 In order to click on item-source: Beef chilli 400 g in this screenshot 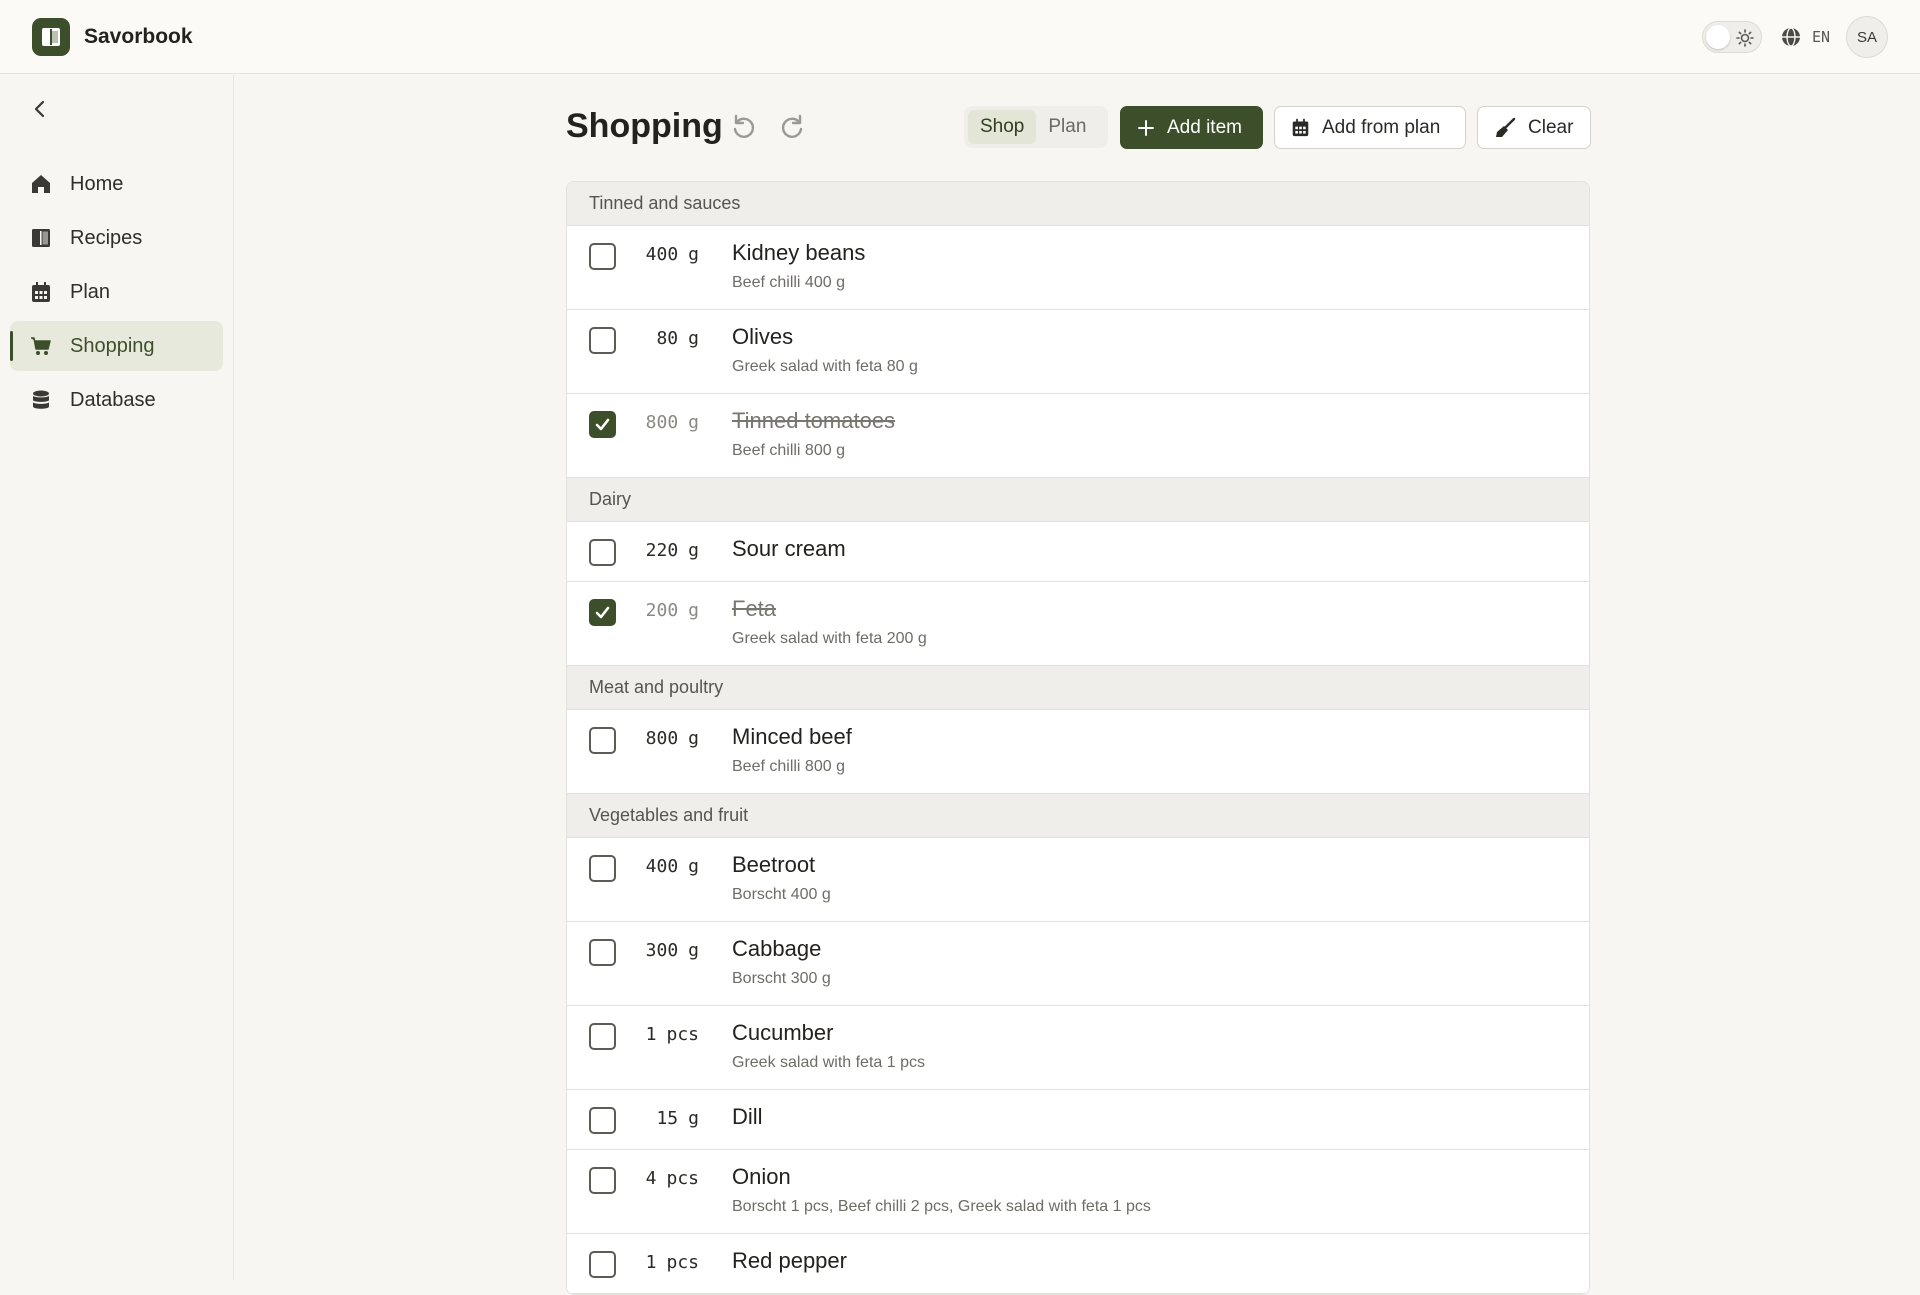, I will do `click(788, 282)`.